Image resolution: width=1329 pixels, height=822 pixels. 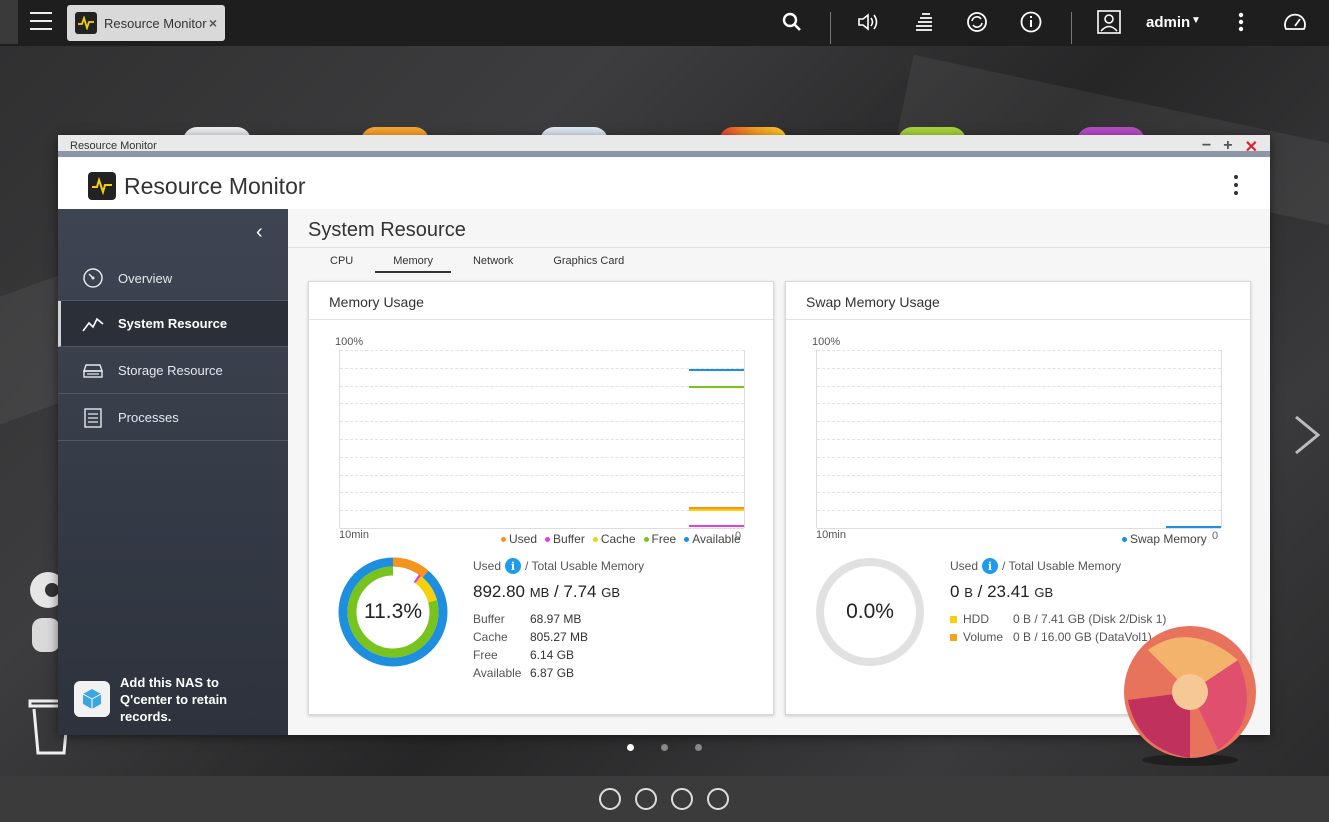 I want to click on desktop-robot-icon, so click(x=47, y=613).